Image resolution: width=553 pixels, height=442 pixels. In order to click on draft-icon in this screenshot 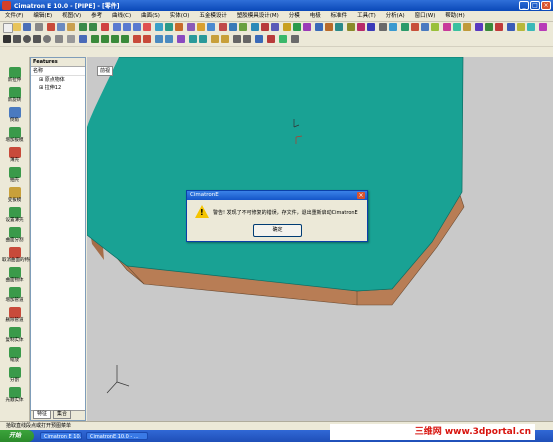, I will do `click(169, 39)`.